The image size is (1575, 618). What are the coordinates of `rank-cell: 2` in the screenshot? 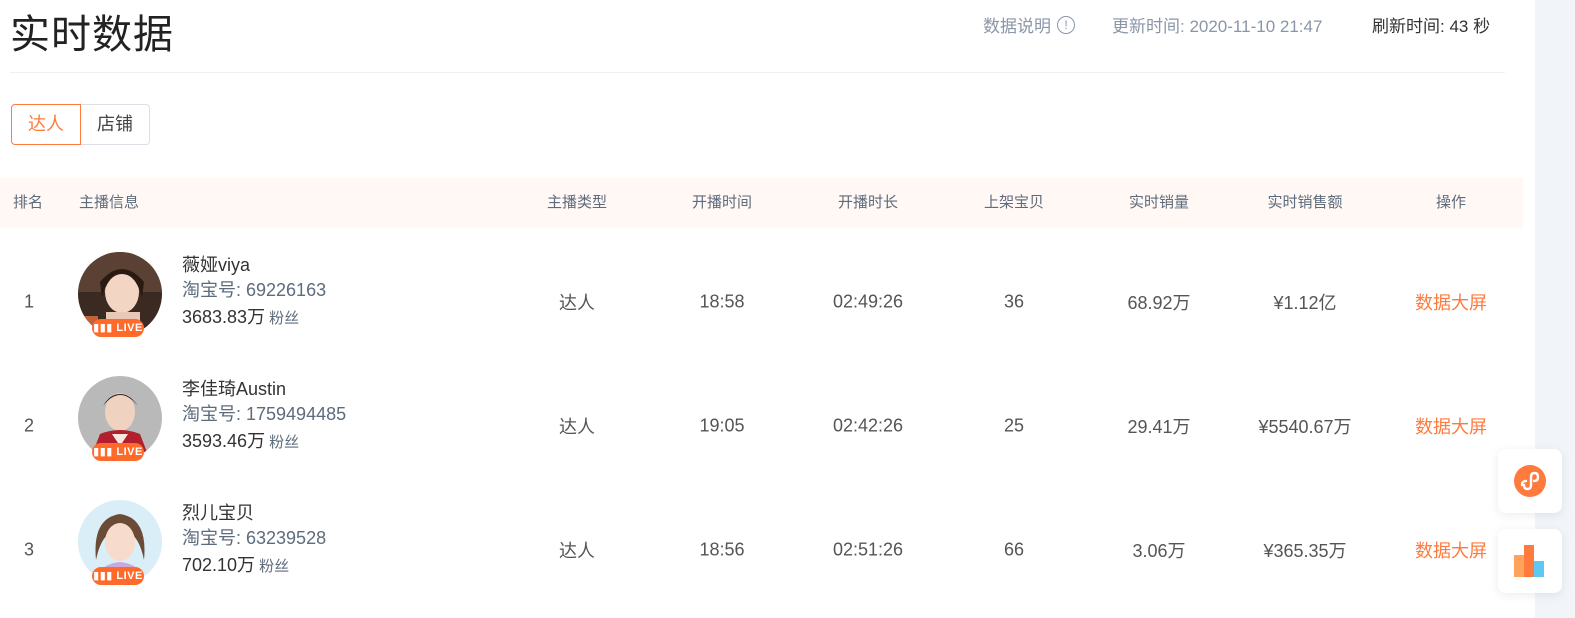 It's located at (29, 425).